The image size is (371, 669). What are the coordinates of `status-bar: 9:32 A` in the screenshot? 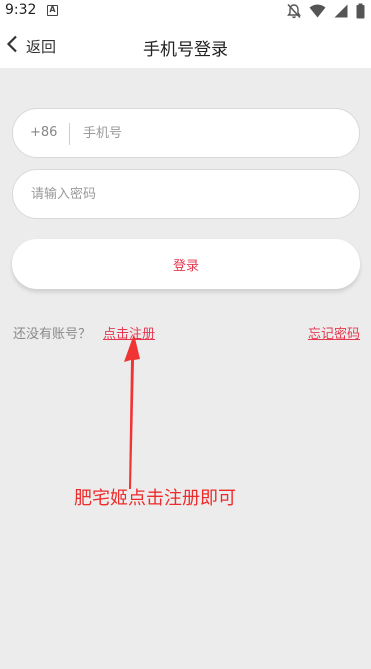 It's located at (185, 12).